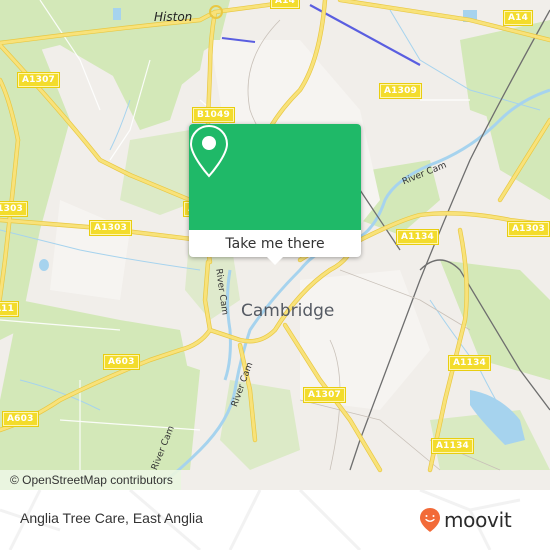  Describe the element at coordinates (213, 115) in the screenshot. I see `road-label: B1049` at that location.